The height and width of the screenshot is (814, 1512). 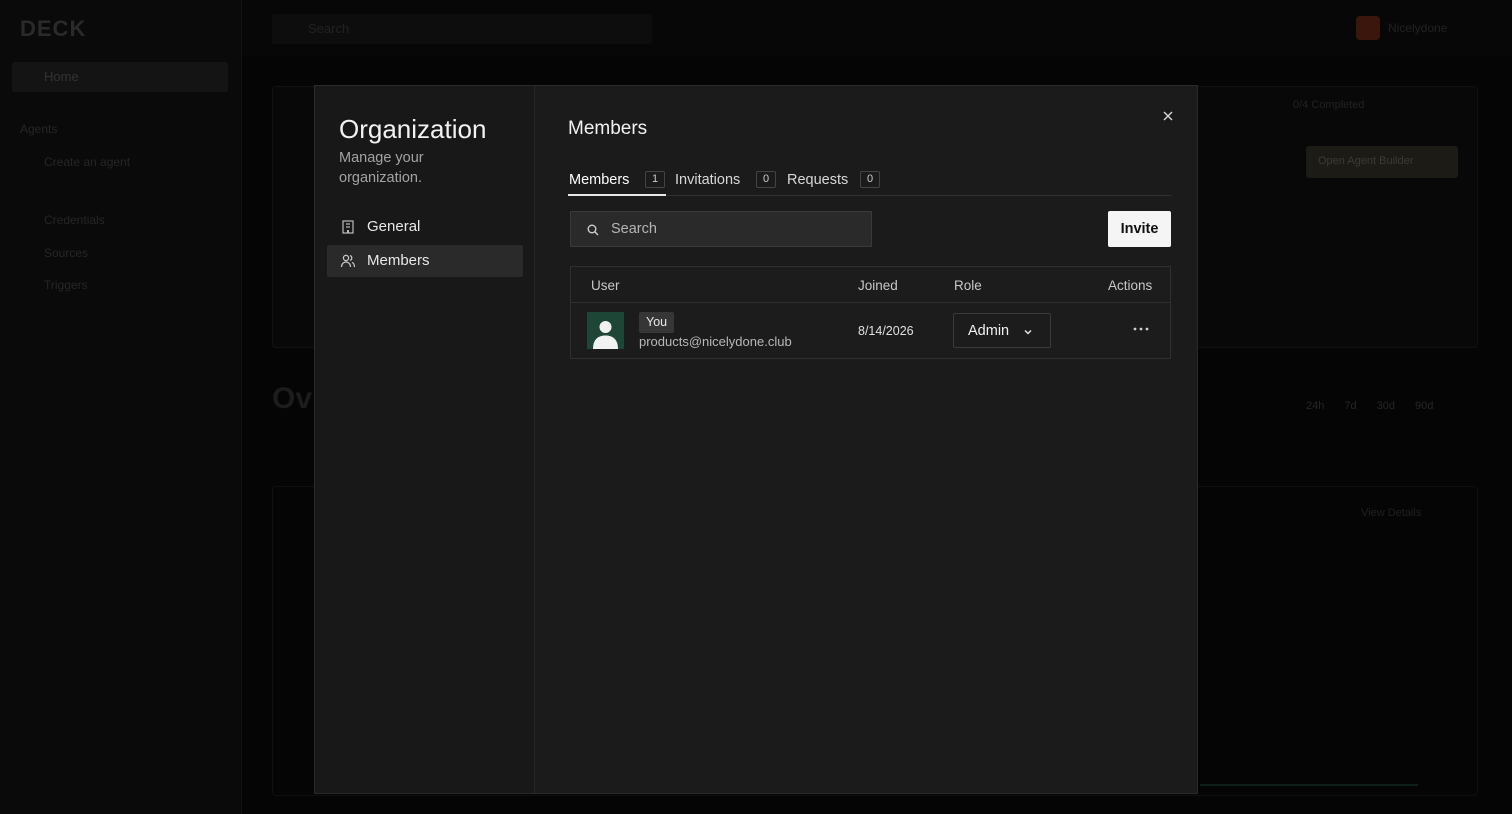 What do you see at coordinates (599, 180) in the screenshot?
I see `tab-label: Members` at bounding box center [599, 180].